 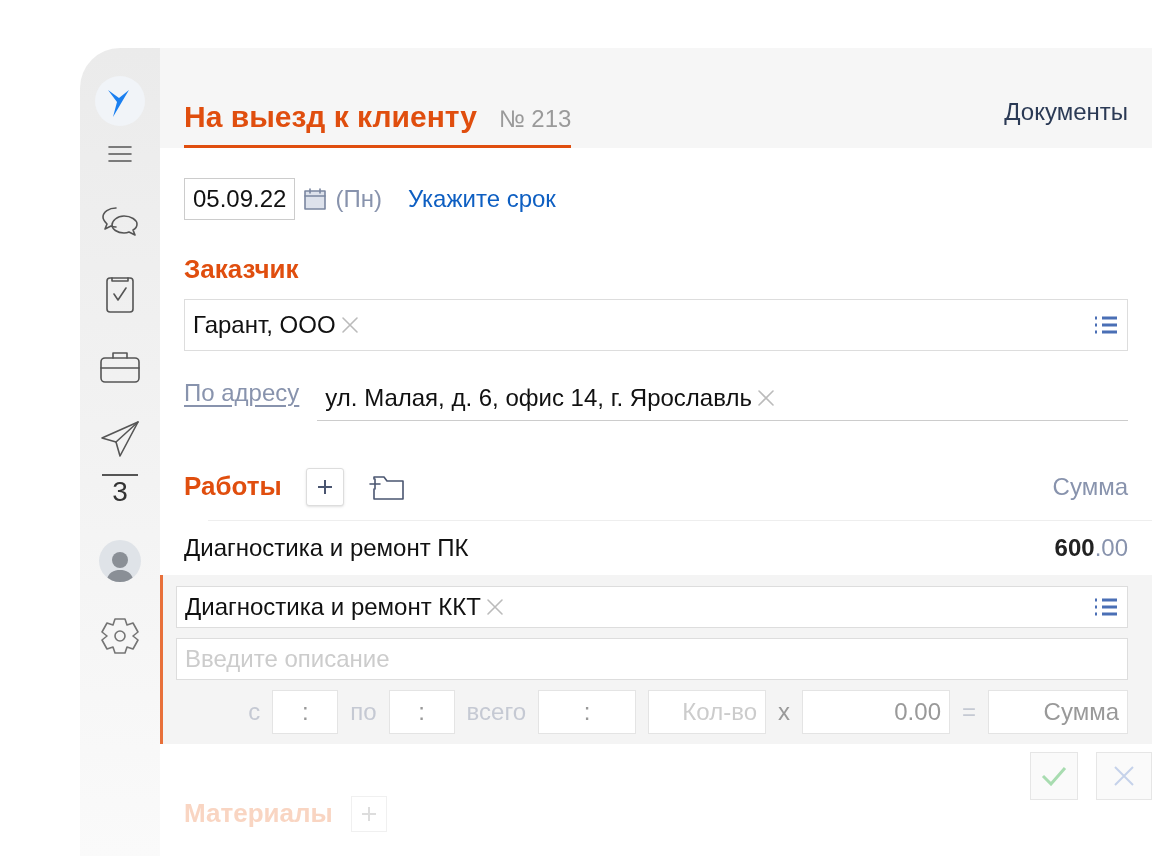 What do you see at coordinates (242, 398) in the screenshot?
I see `address-link: По адресу` at bounding box center [242, 398].